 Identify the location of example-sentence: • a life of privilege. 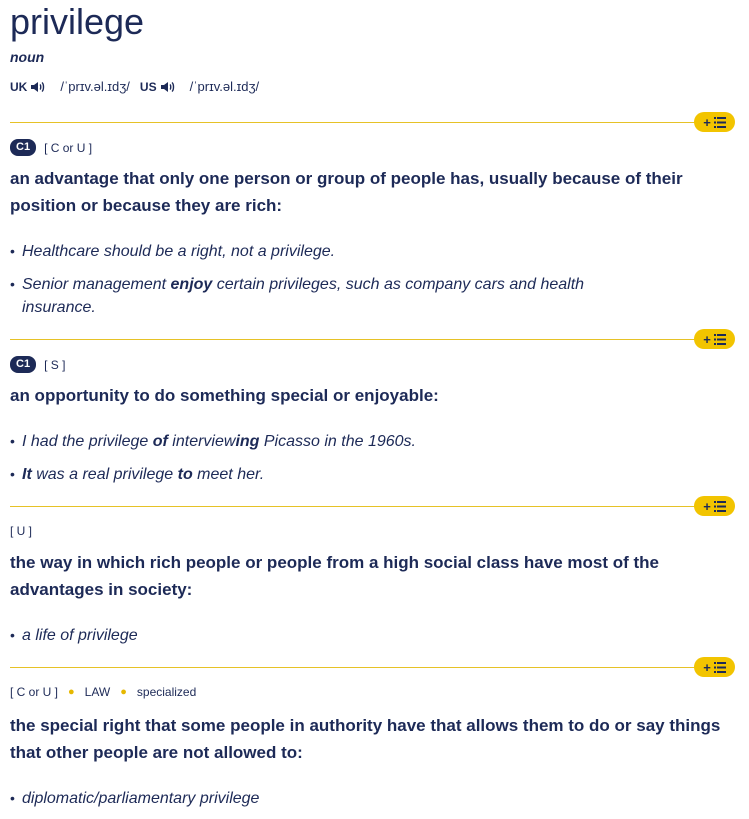
(336, 635).